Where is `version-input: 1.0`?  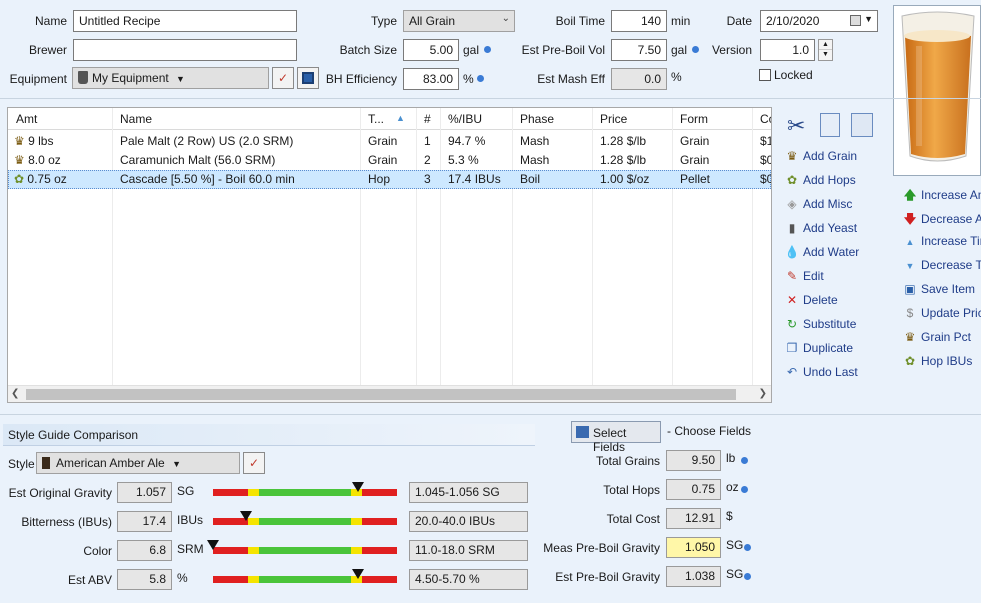 version-input: 1.0 is located at coordinates (787, 50).